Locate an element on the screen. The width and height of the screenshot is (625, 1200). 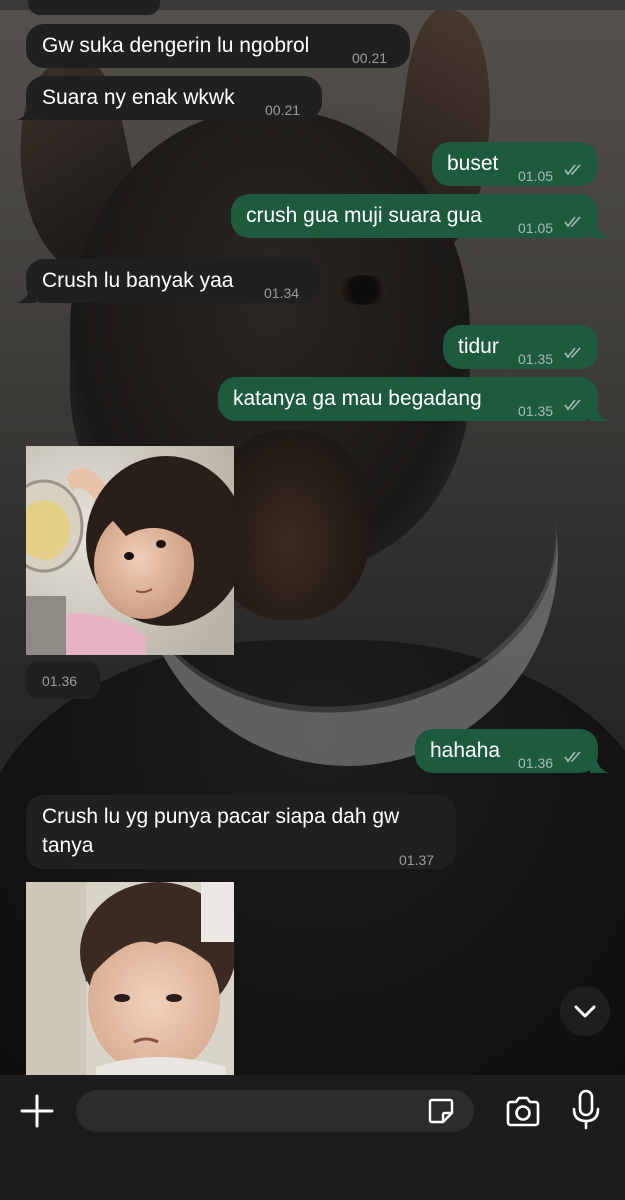
camera-button is located at coordinates (523, 1112).